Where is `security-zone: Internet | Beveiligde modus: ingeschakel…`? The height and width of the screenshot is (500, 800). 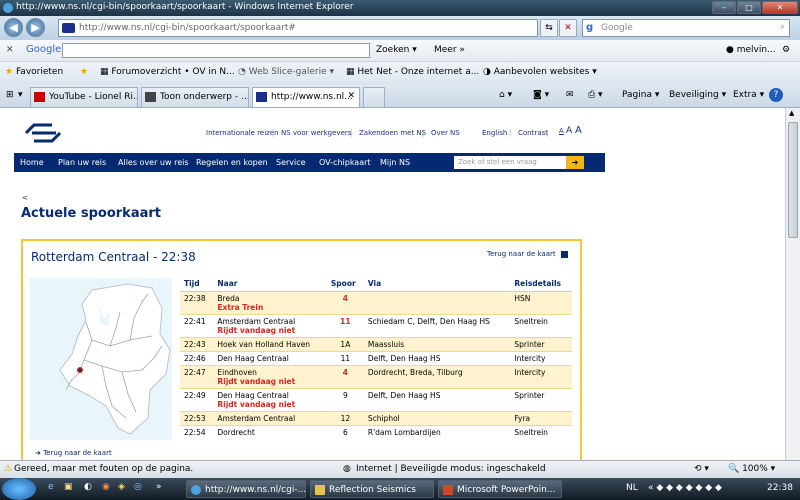
security-zone: Internet | Beveiligde modus: ingeschakel… is located at coordinates (451, 469).